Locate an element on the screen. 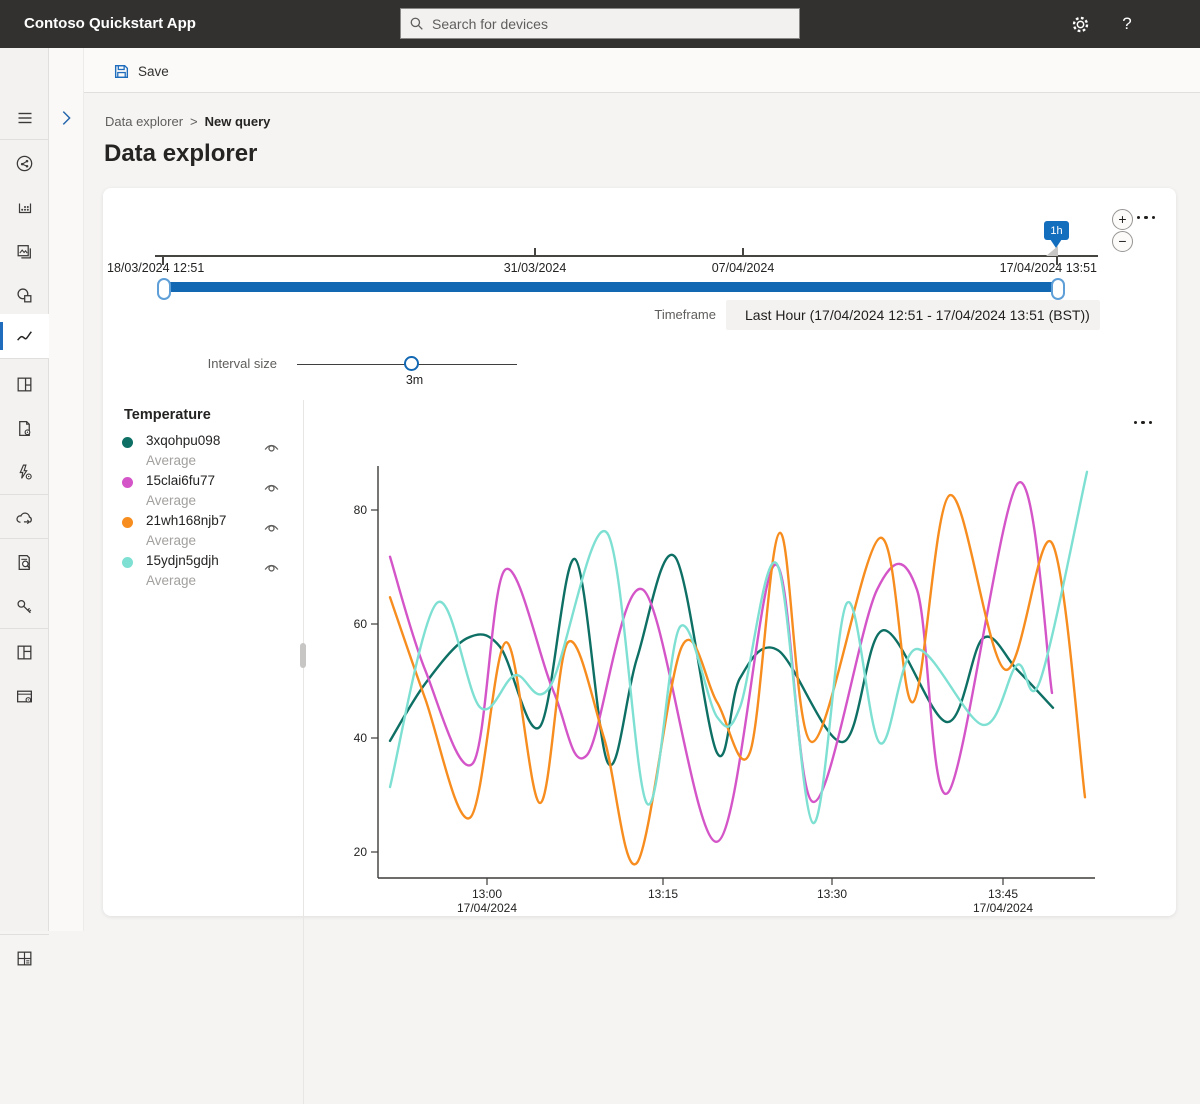 Image resolution: width=1200 pixels, height=1104 pixels. sidebar-item-rules is located at coordinates (24, 472).